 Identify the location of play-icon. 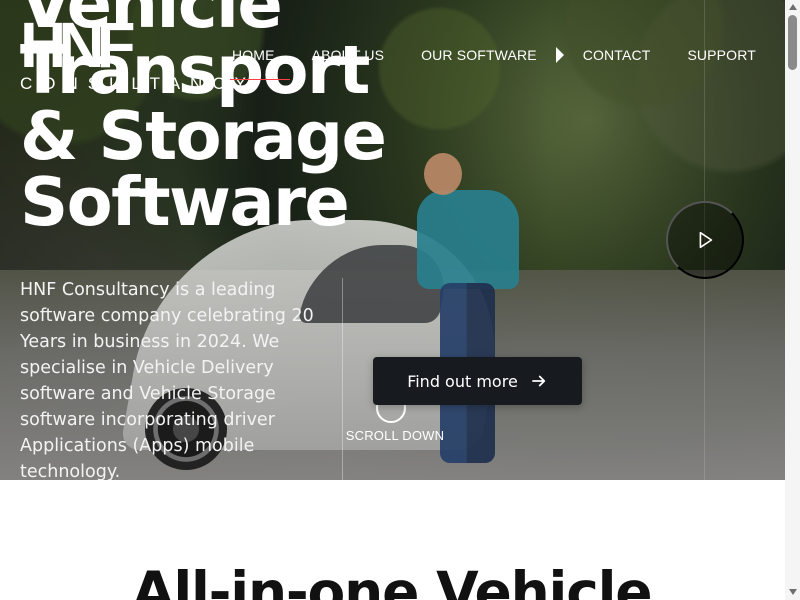
(706, 240).